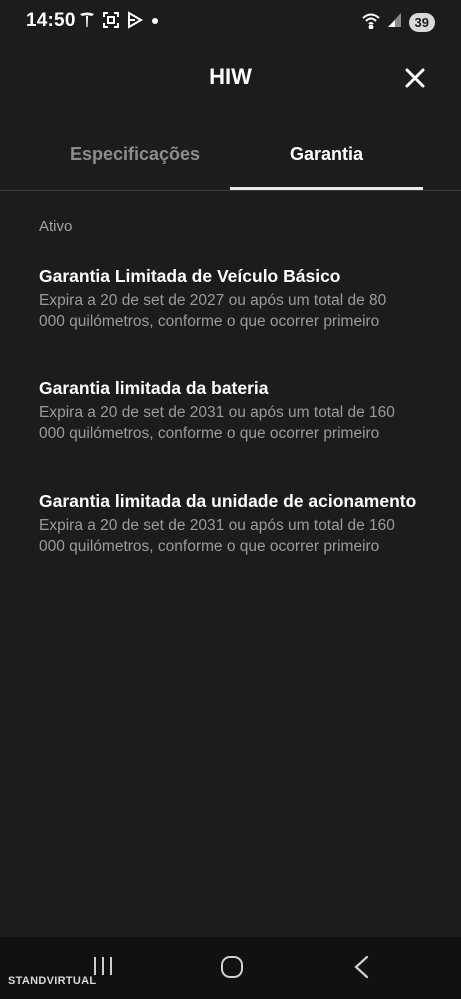 The height and width of the screenshot is (999, 461). I want to click on status-system-icons: 39, so click(398, 22).